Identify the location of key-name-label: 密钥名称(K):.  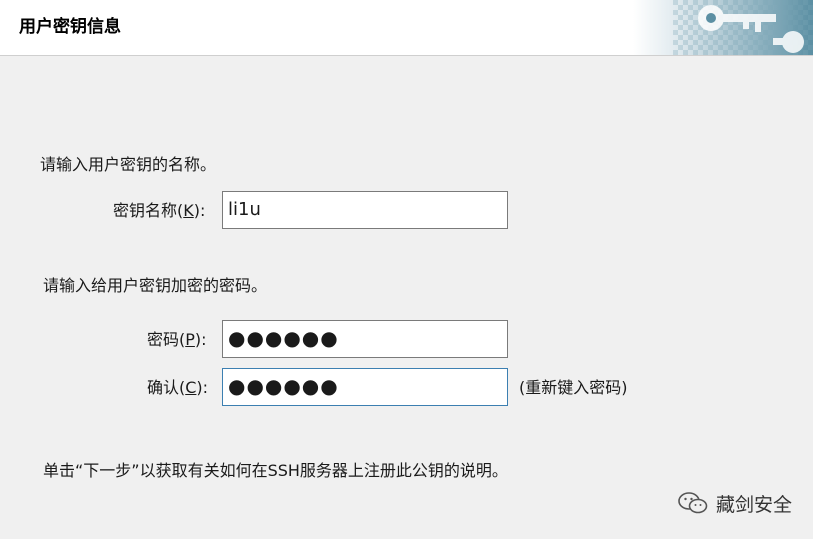
(159, 210).